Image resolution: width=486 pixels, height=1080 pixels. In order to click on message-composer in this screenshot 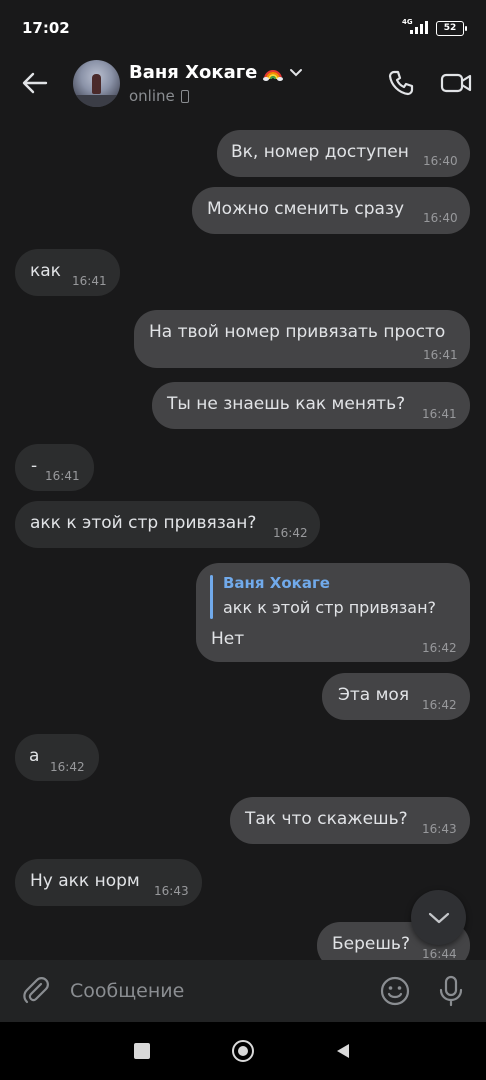, I will do `click(243, 991)`.